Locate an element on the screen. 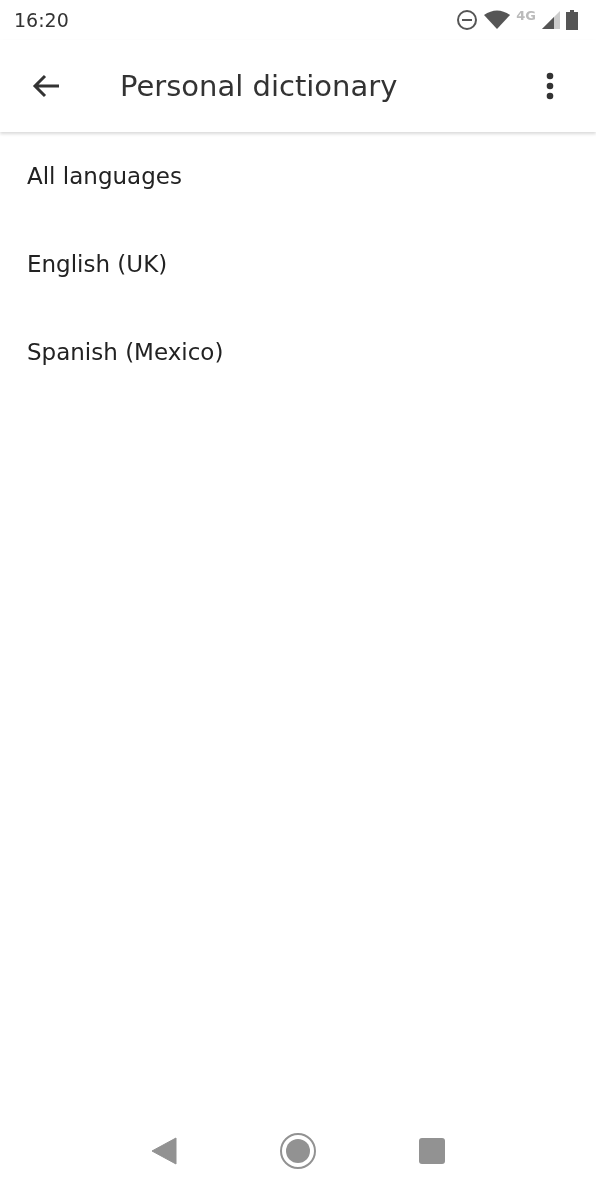 The height and width of the screenshot is (1191, 596). back-arrow-icon is located at coordinates (46, 86).